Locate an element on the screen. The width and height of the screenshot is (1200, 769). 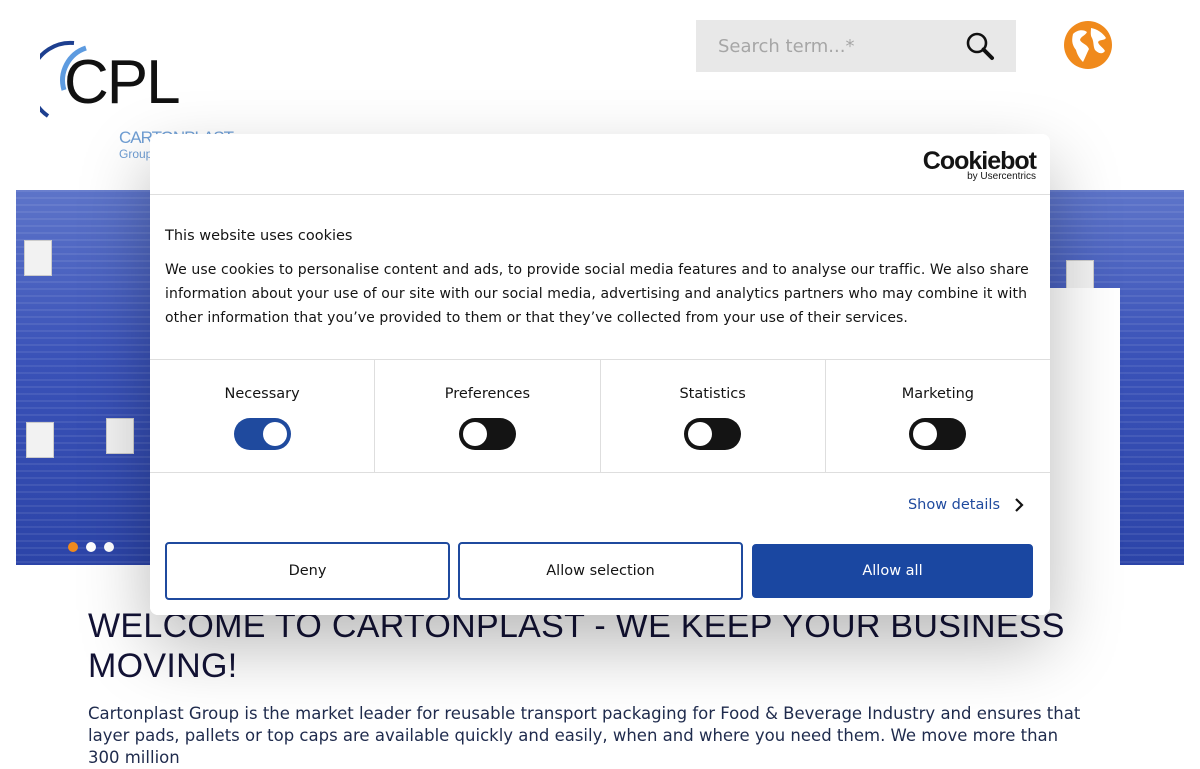
category-preferences: Preferences is located at coordinates (488, 416).